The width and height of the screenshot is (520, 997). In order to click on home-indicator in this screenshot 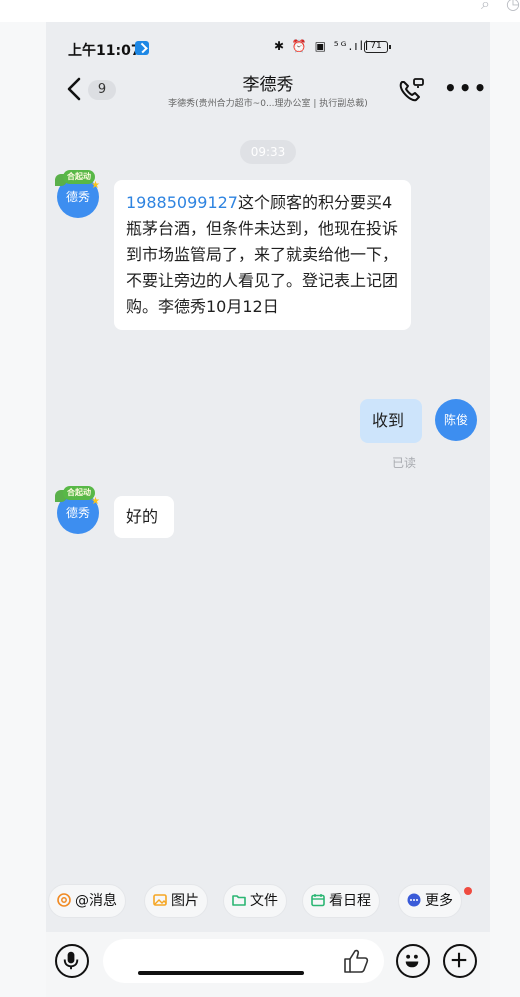, I will do `click(221, 973)`.